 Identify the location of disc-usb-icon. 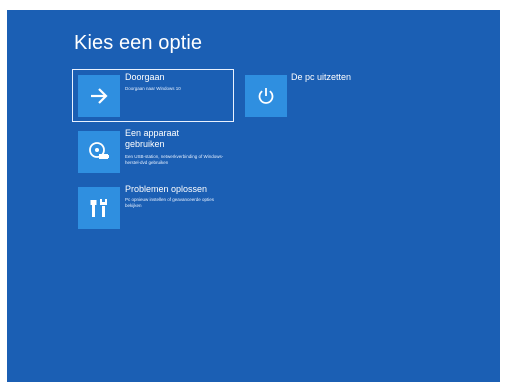
(99, 152).